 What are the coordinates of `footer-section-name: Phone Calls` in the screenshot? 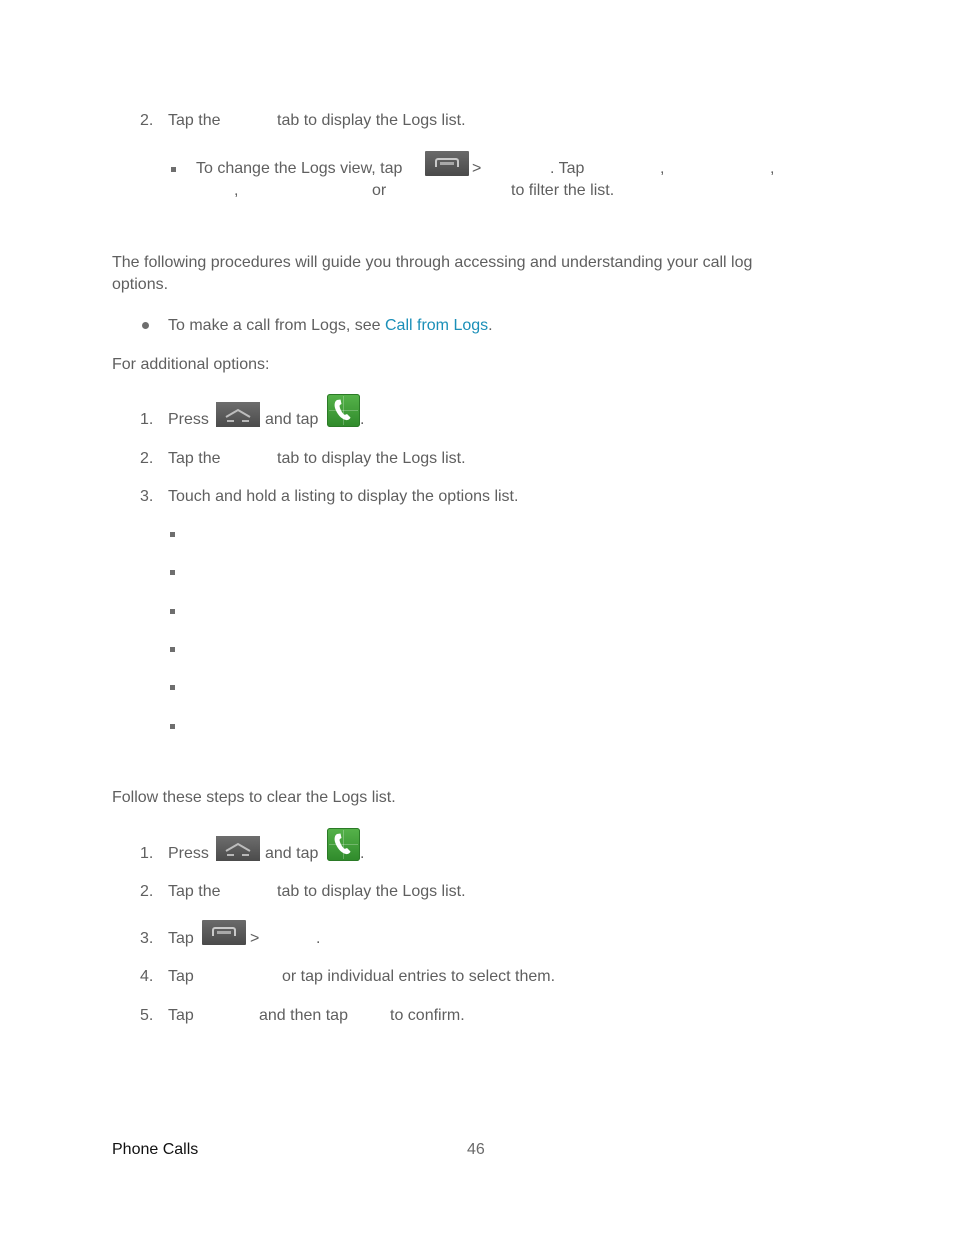 It's located at (155, 1149).